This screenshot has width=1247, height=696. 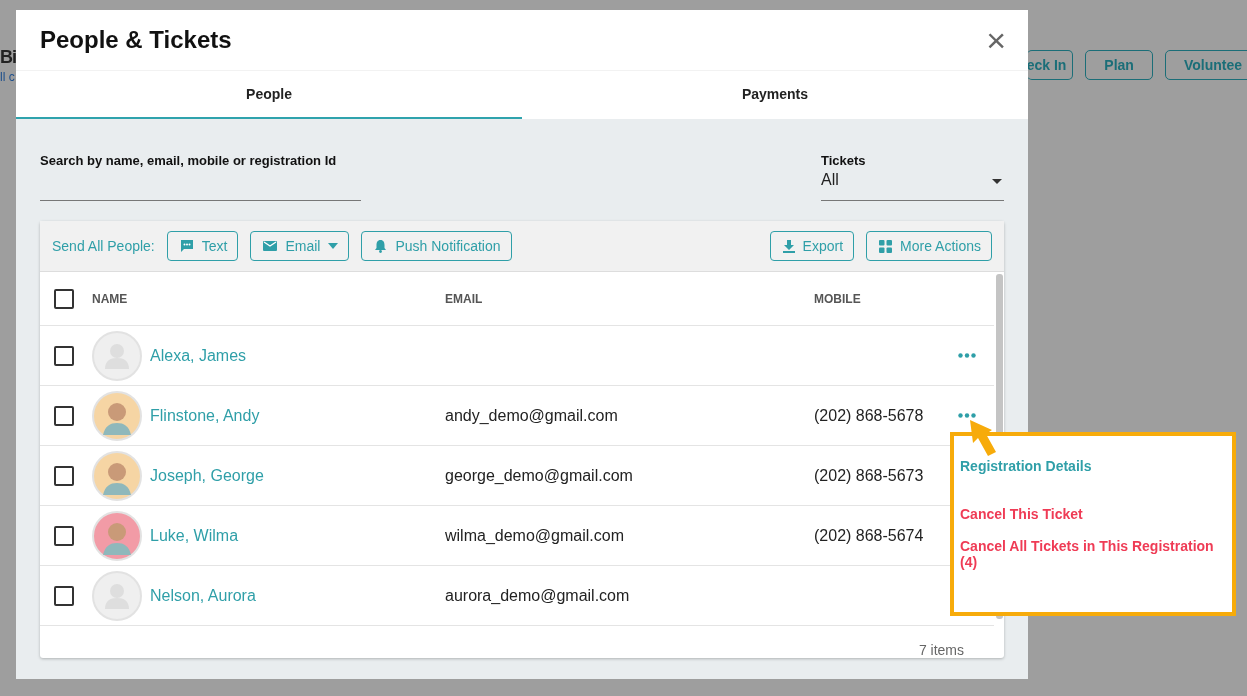 What do you see at coordinates (912, 171) in the screenshot?
I see `tickets-dropdown: Tickets All` at bounding box center [912, 171].